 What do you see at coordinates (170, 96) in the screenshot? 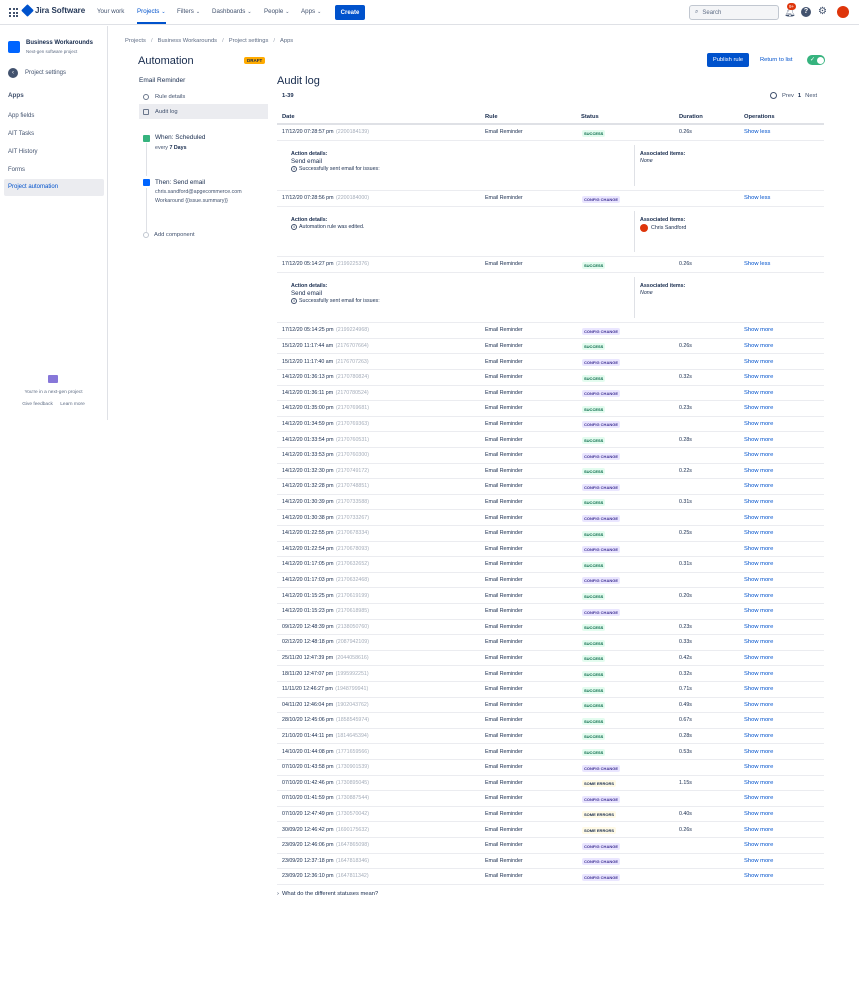
I see `rule-nav-label: Rule details` at bounding box center [170, 96].